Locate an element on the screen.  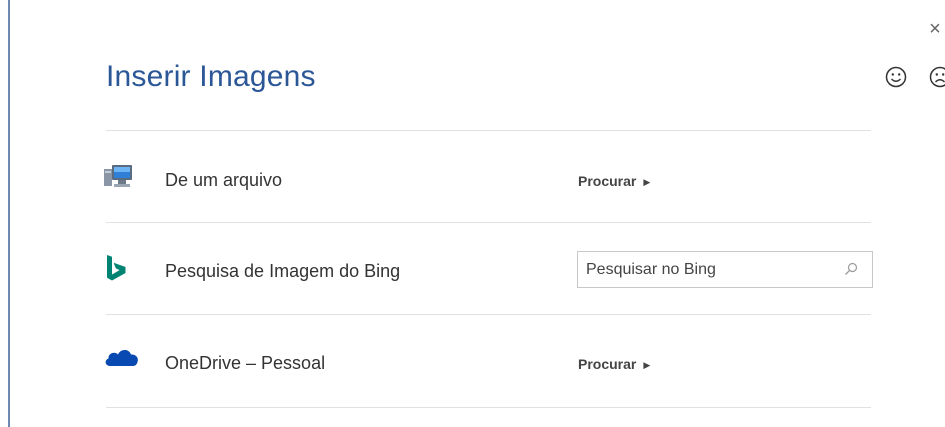
bing-search-box is located at coordinates (725, 269).